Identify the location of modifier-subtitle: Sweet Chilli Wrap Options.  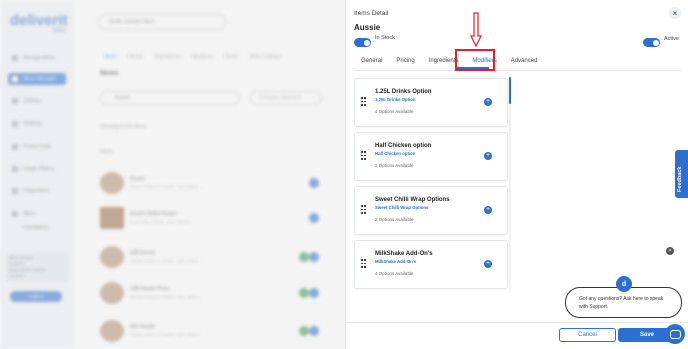
(402, 207).